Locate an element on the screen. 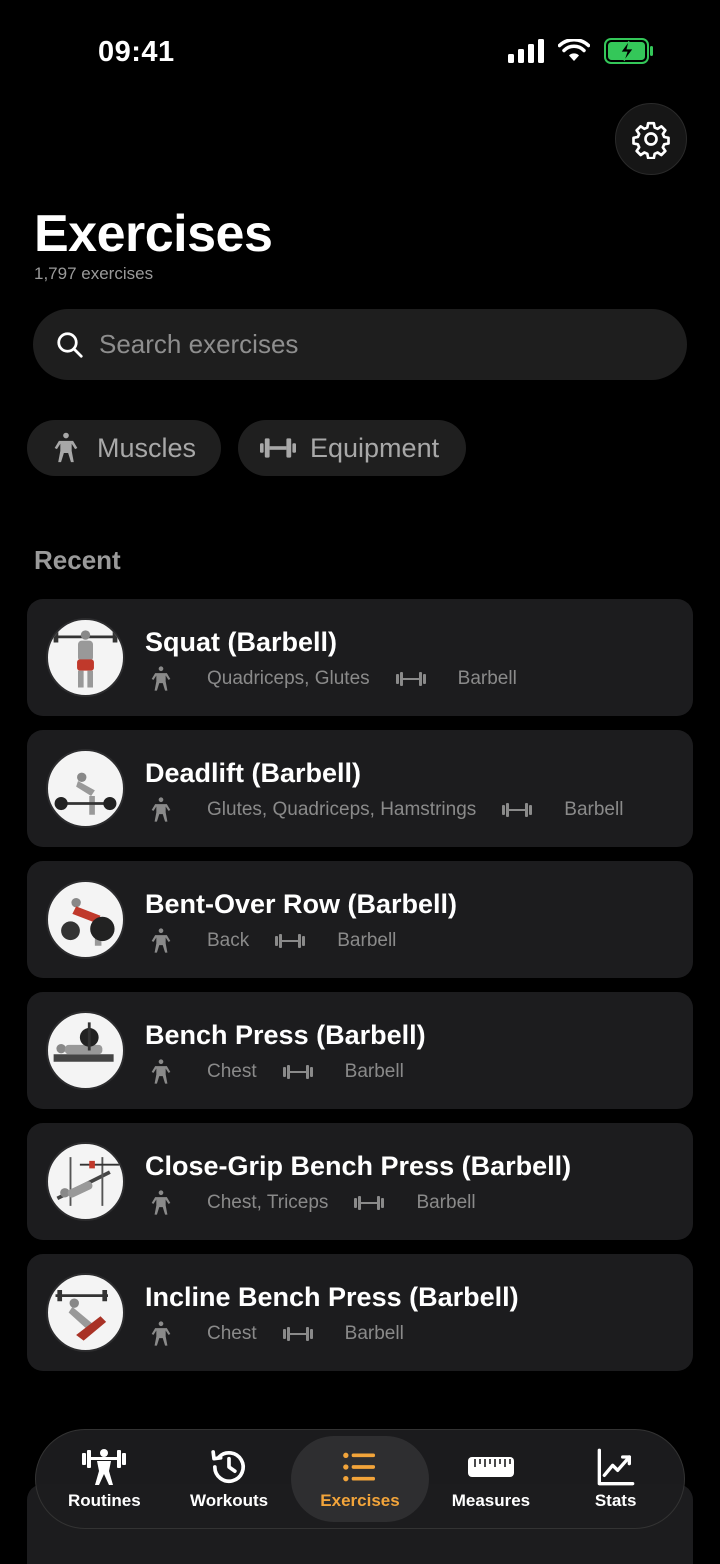 The width and height of the screenshot is (720, 1564). history-icon is located at coordinates (228, 1467).